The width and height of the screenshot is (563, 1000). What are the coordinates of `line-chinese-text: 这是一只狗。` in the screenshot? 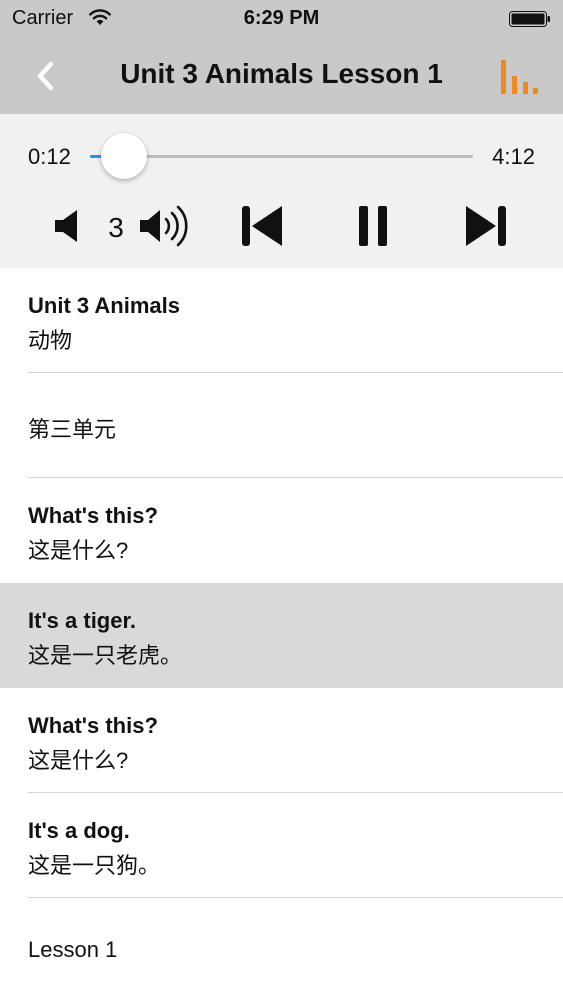 It's located at (94, 865).